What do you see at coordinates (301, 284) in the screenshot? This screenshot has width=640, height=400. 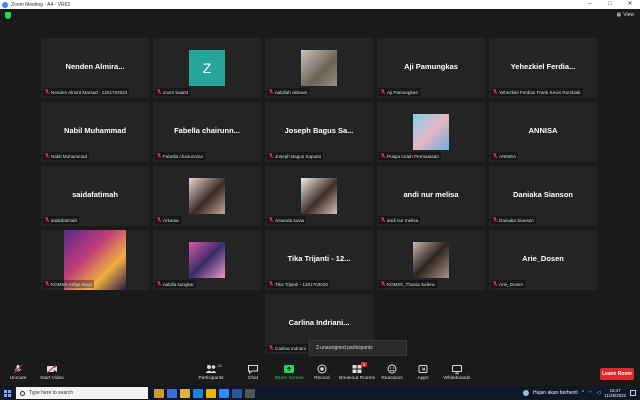 I see `participant-name-text: Tika Trijanti - 1201703020` at bounding box center [301, 284].